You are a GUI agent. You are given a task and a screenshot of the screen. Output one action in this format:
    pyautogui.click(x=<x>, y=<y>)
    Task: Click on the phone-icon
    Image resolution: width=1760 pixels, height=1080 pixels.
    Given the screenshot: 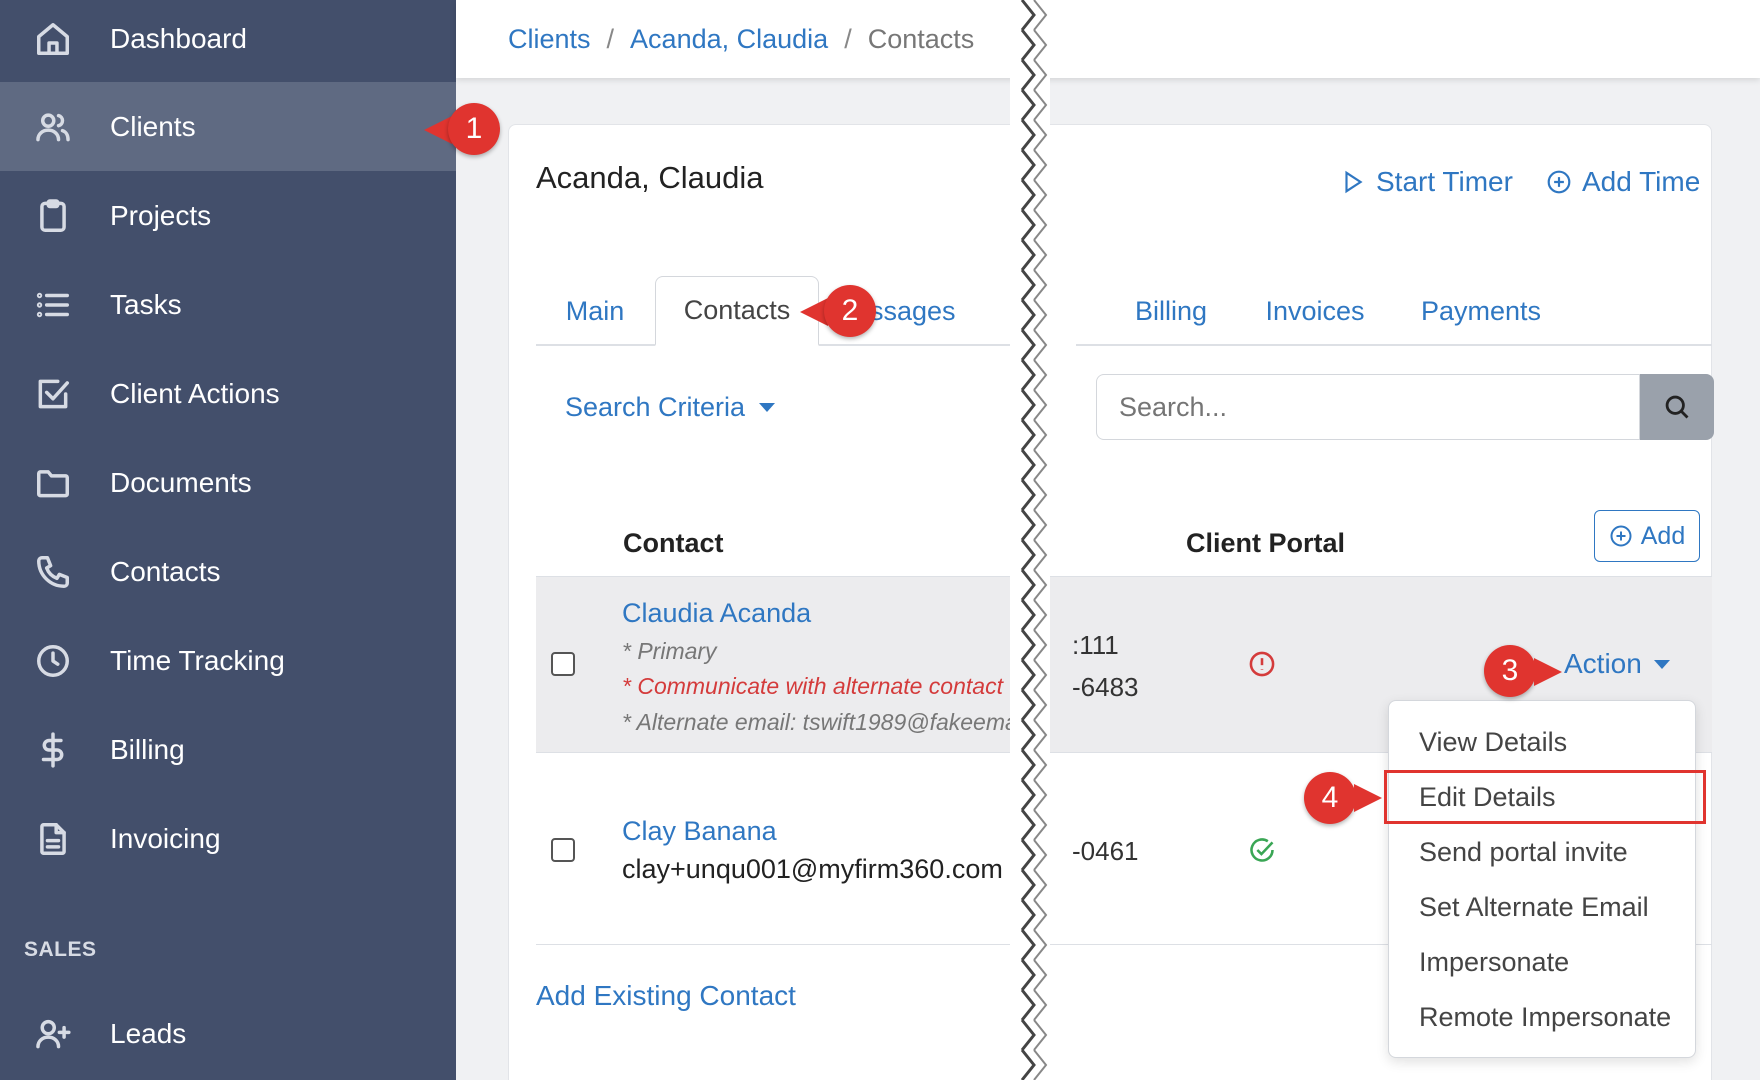 What is the action you would take?
    pyautogui.click(x=53, y=572)
    